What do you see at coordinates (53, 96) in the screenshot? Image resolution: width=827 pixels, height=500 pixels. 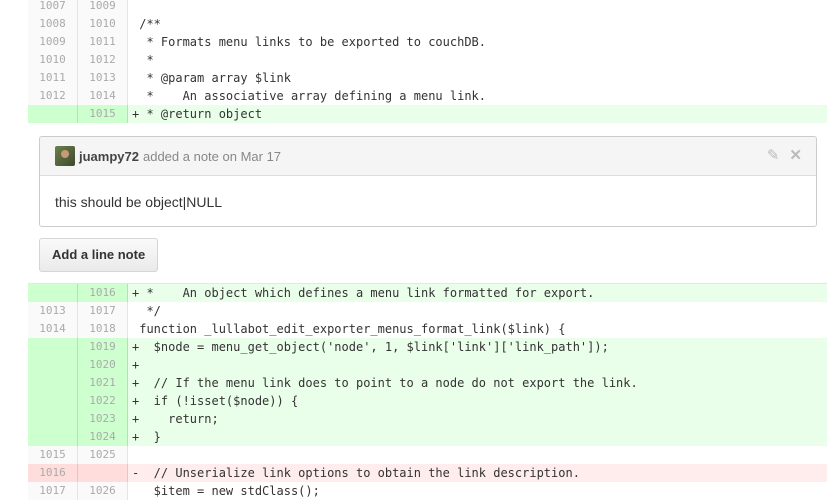 I see `old-line-number: 1012` at bounding box center [53, 96].